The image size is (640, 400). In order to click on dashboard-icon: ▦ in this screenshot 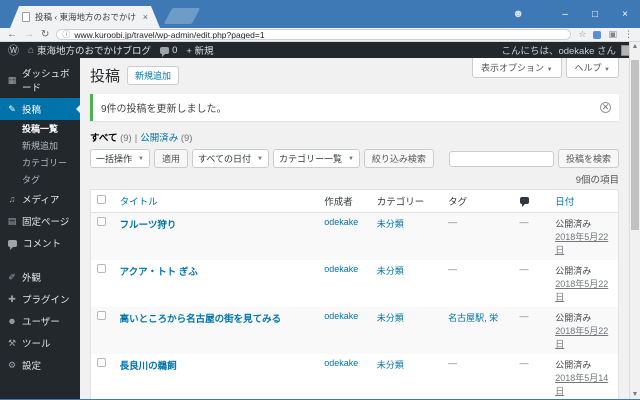, I will do `click(12, 79)`.